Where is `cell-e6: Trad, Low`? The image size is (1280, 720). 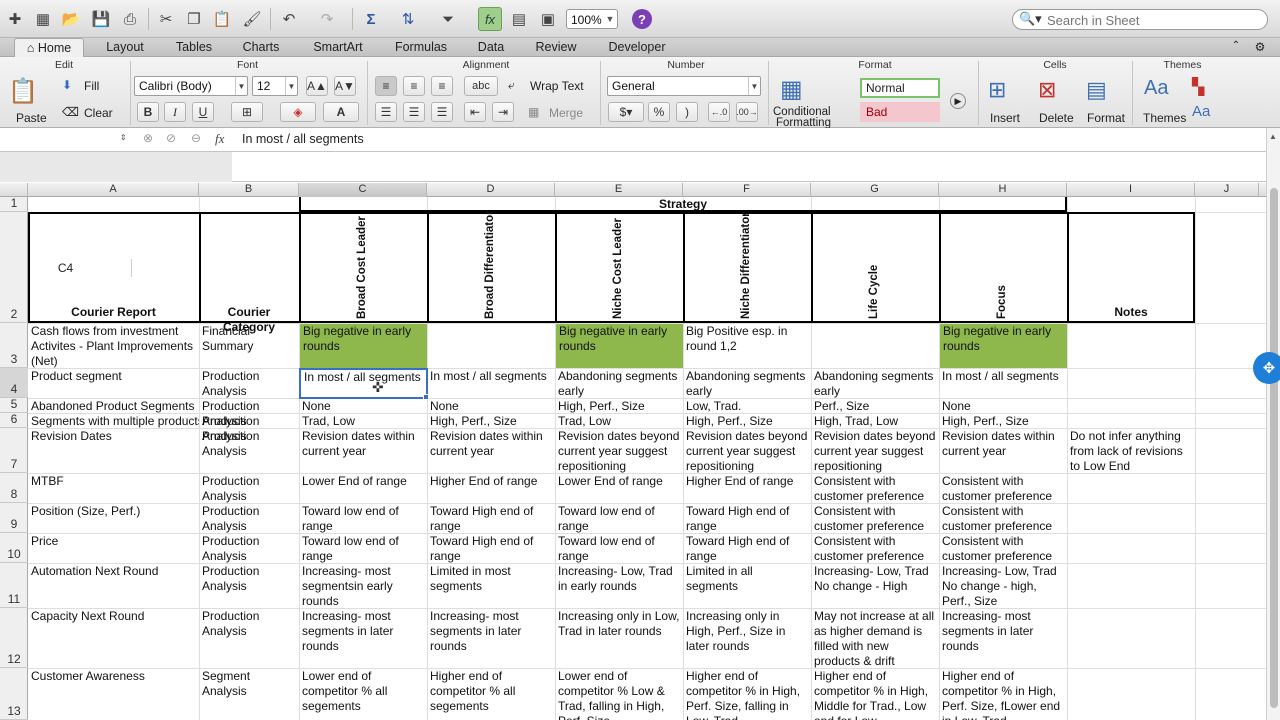
cell-e6: Trad, Low is located at coordinates (619, 421).